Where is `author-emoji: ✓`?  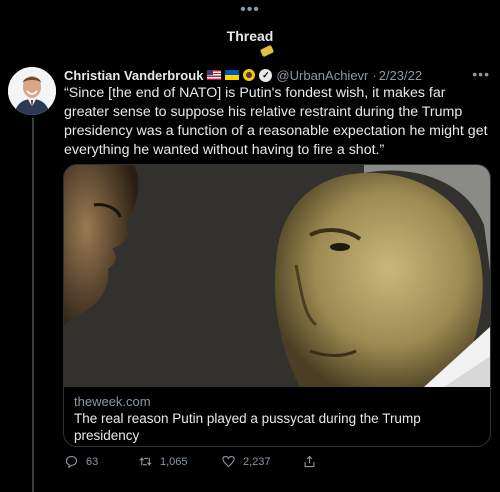 author-emoji: ✓ is located at coordinates (240, 75).